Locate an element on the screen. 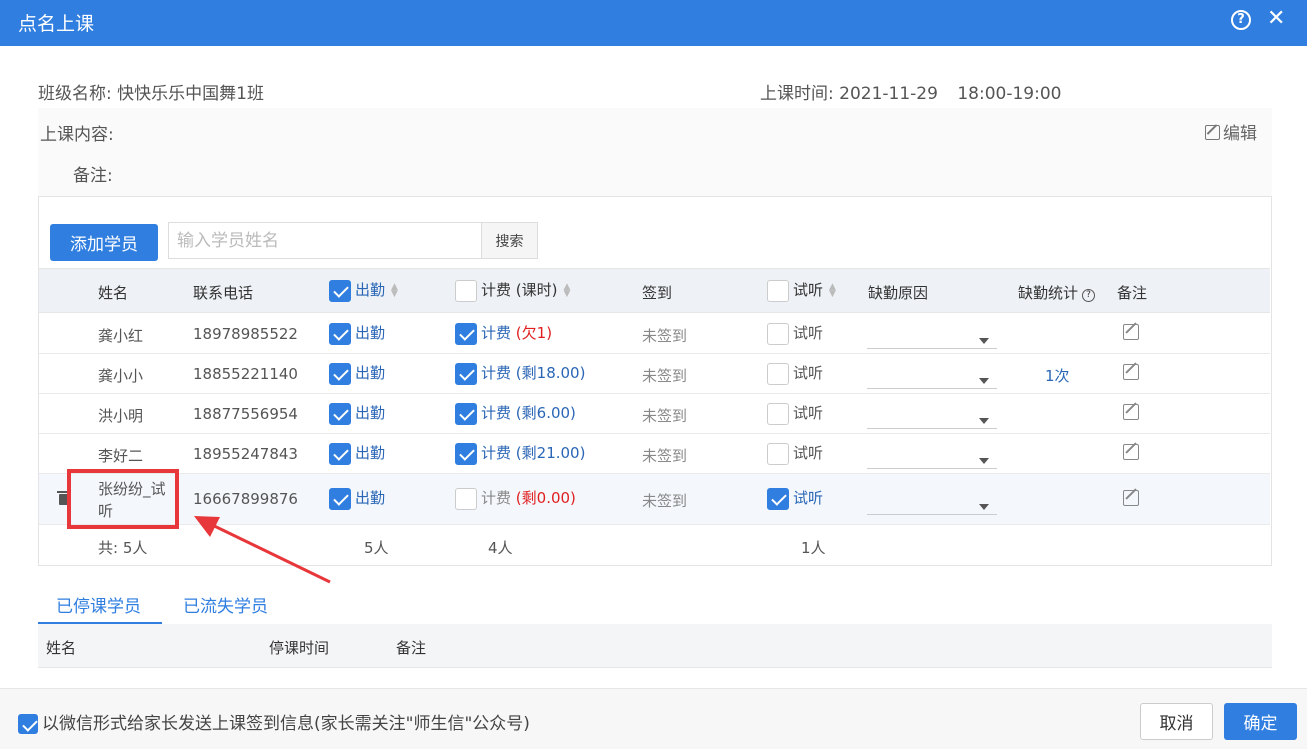 The width and height of the screenshot is (1307, 749). confirm-button: 确定 is located at coordinates (1260, 721).